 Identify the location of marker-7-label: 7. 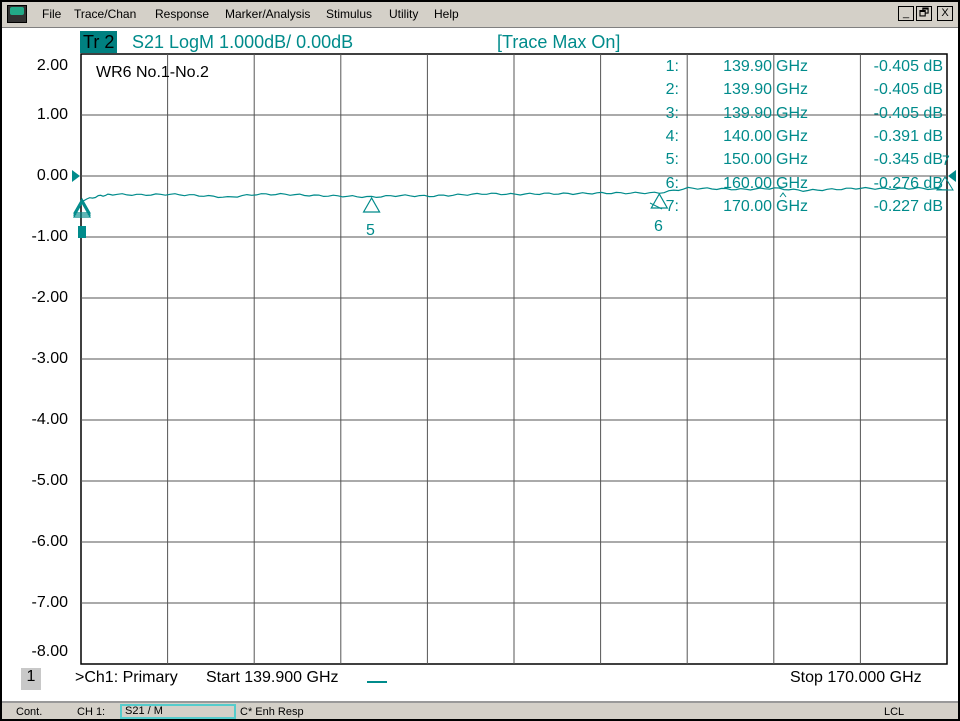
(946, 160).